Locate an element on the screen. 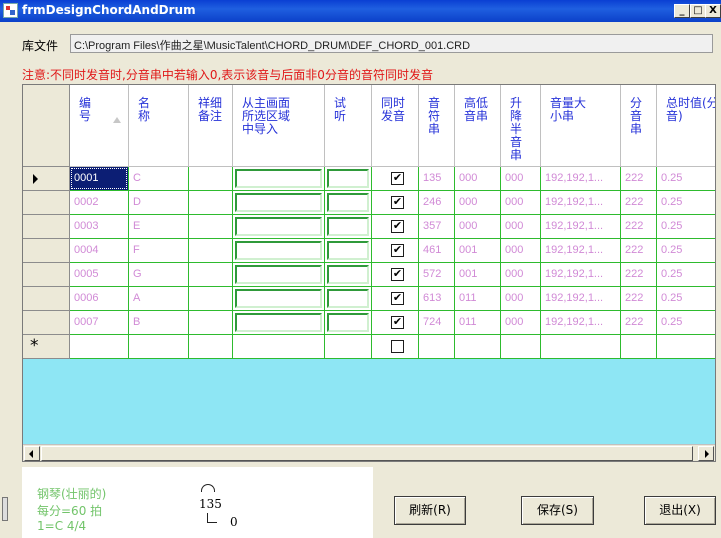  cell-id: 0003 is located at coordinates (99, 227).